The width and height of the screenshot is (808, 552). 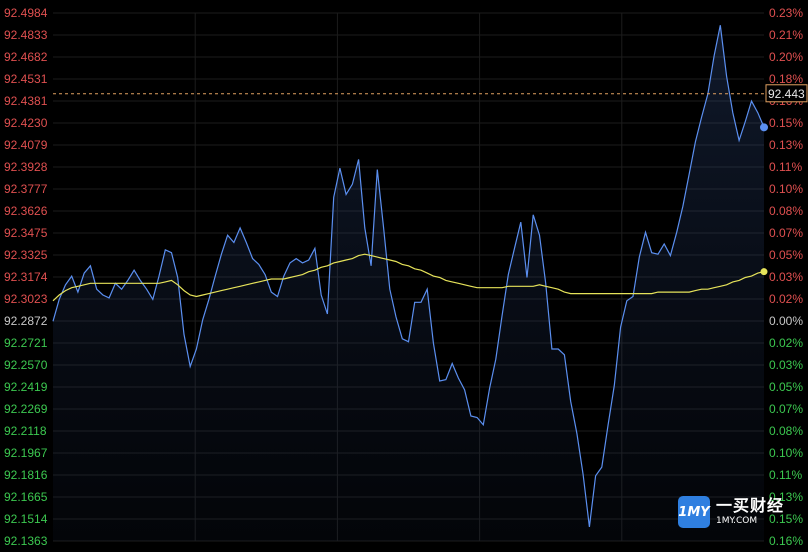 I want to click on price-tick-label: 92.3174, so click(x=26, y=277).